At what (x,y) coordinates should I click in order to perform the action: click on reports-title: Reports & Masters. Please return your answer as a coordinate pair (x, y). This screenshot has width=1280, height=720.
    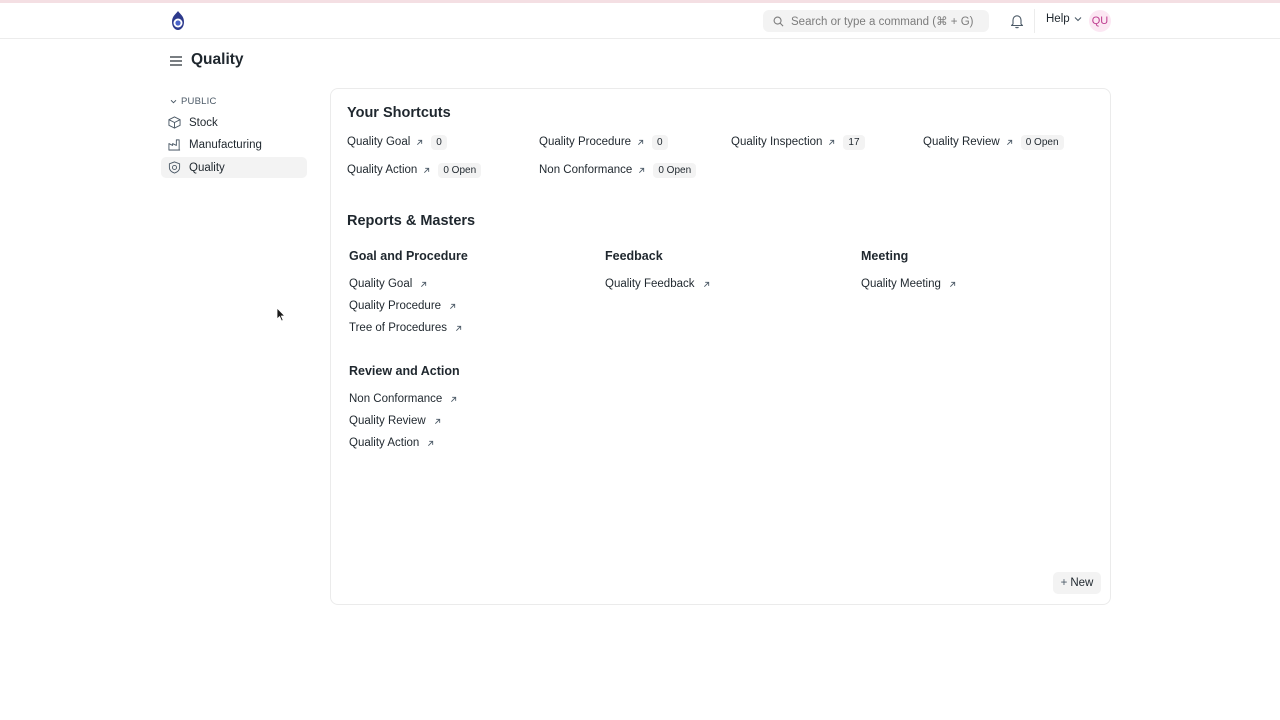
    Looking at the image, I should click on (411, 221).